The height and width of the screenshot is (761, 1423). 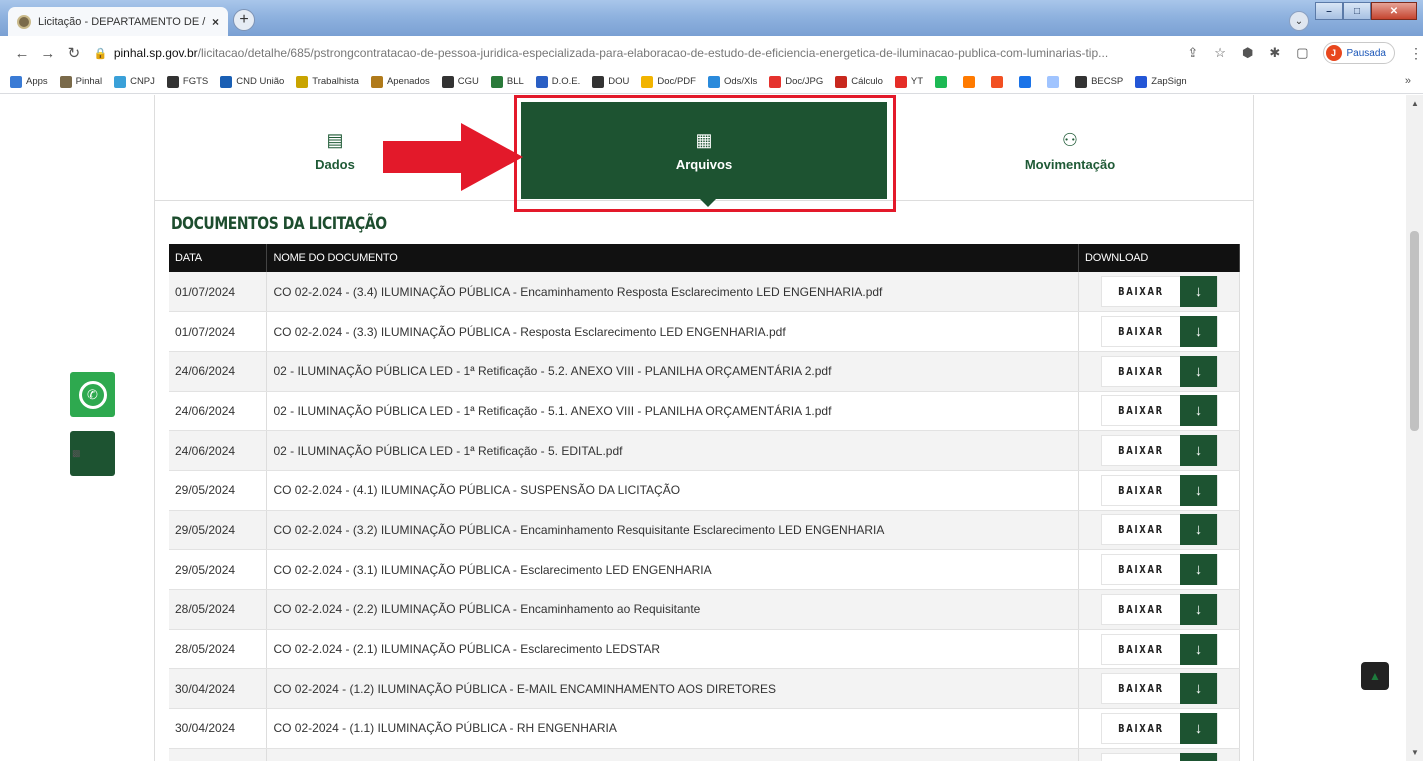 I want to click on share-icon: ⇪, so click(x=1192, y=53).